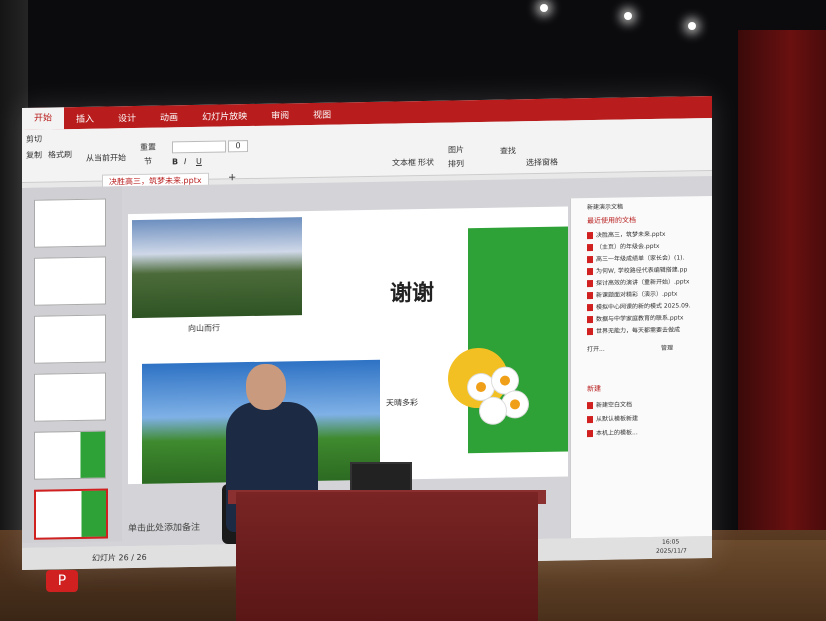  I want to click on podium, so click(387, 556).